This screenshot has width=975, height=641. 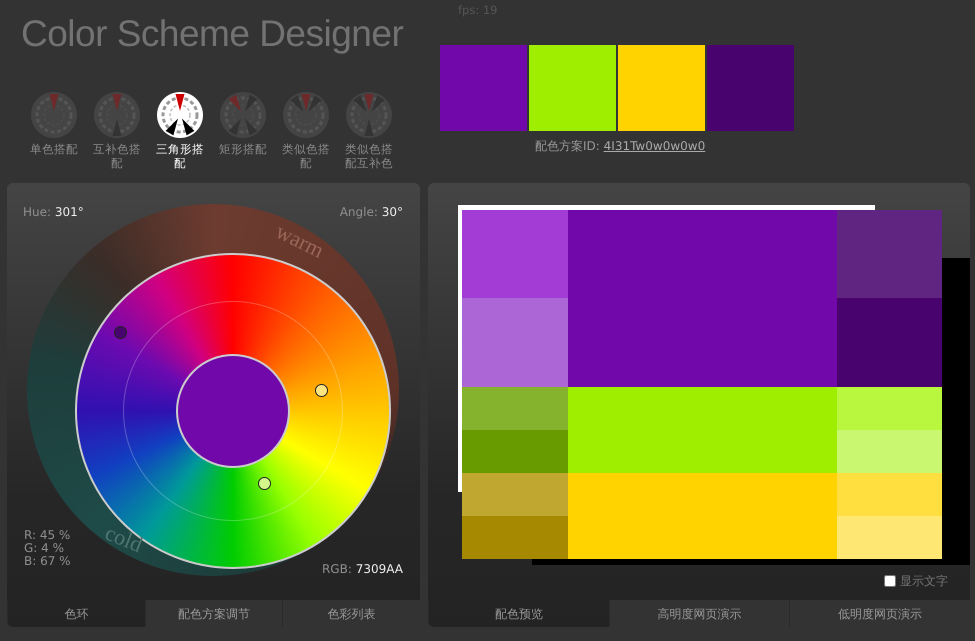 What do you see at coordinates (351, 613) in the screenshot?
I see `panel-tab: 色彩列表` at bounding box center [351, 613].